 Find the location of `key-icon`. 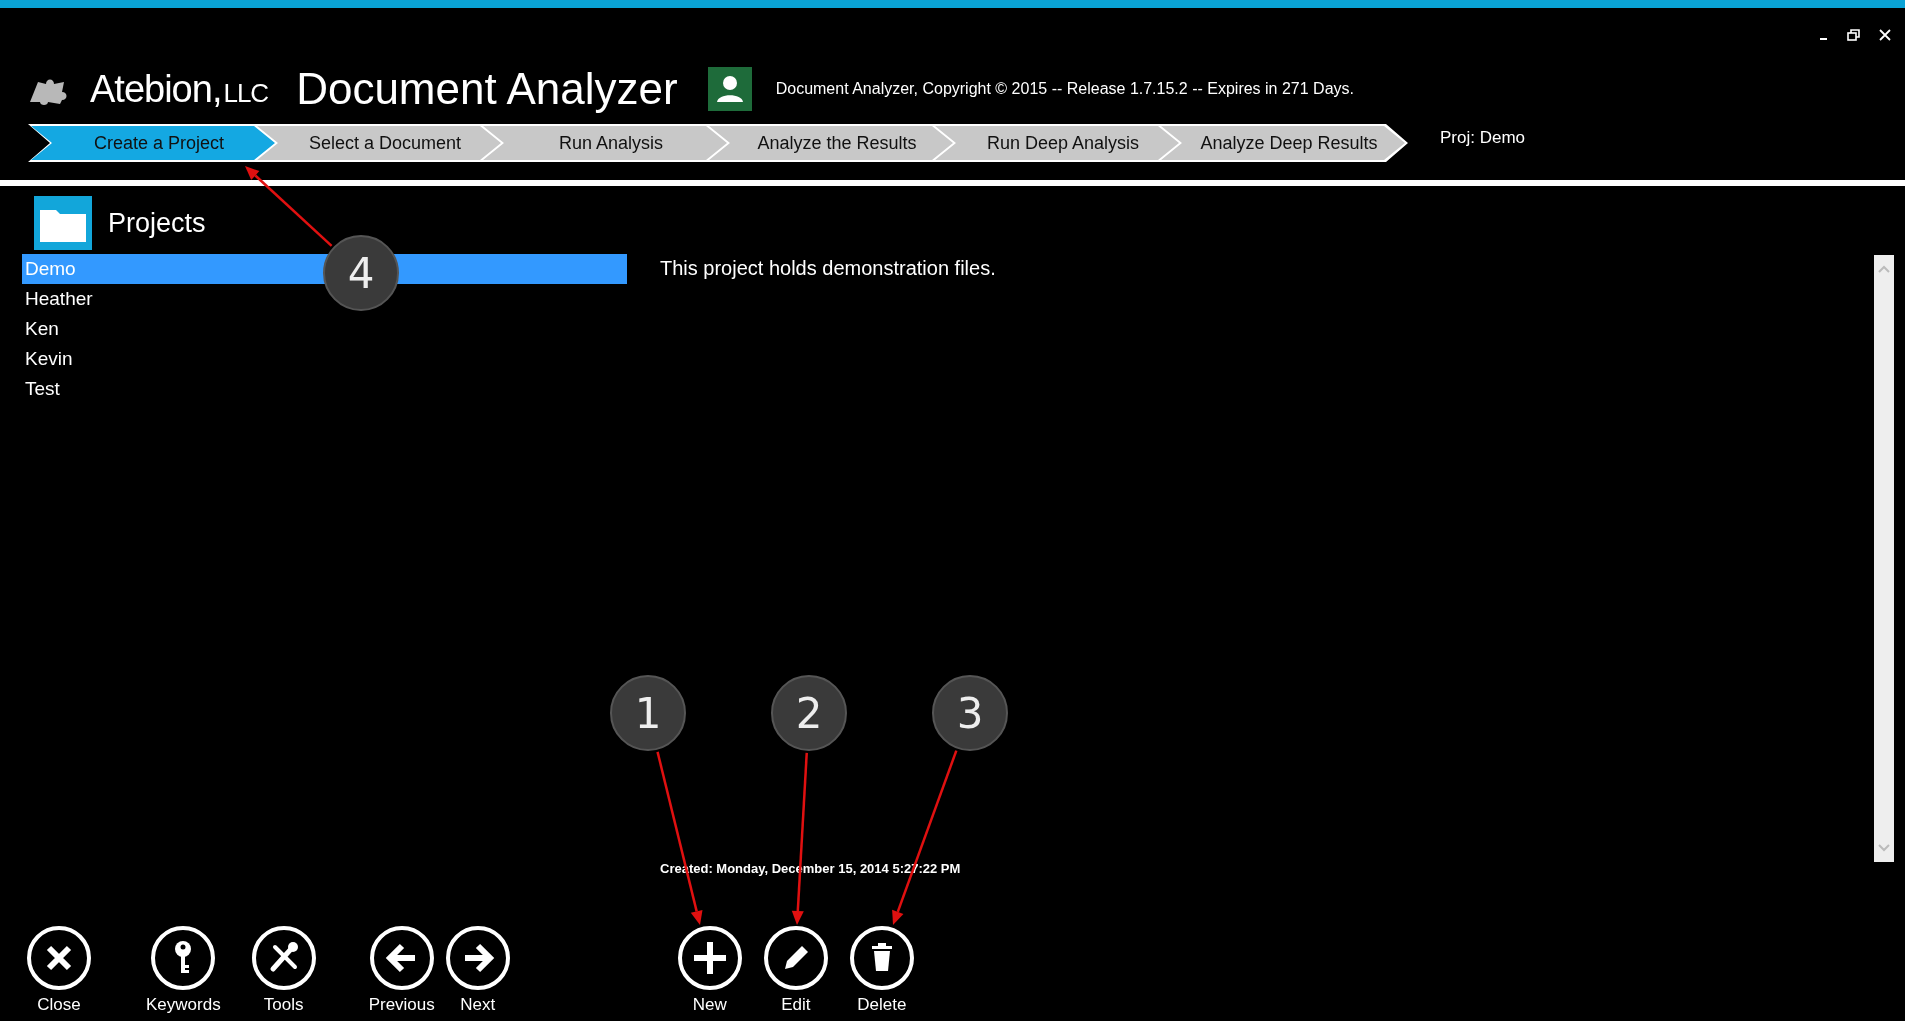

key-icon is located at coordinates (183, 958).